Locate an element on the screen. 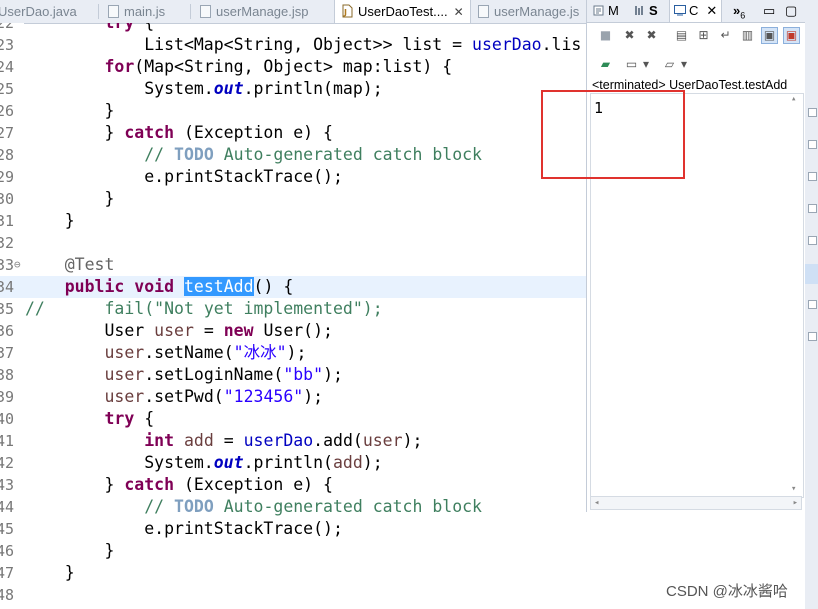  minimize-button: ▭ is located at coordinates (769, 11).